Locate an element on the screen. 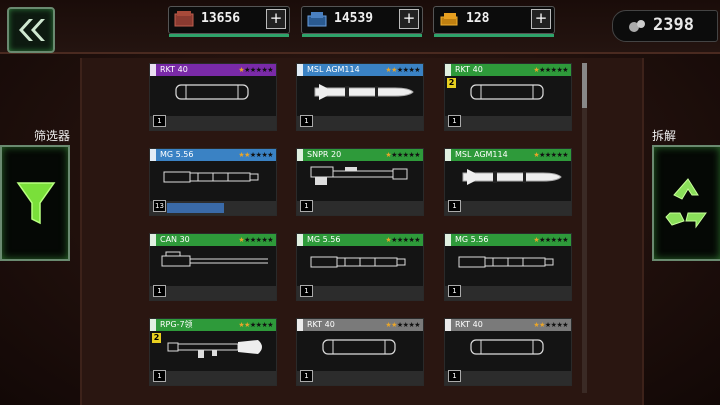 This screenshot has height=405, width=720. scrollbar is located at coordinates (584, 228).